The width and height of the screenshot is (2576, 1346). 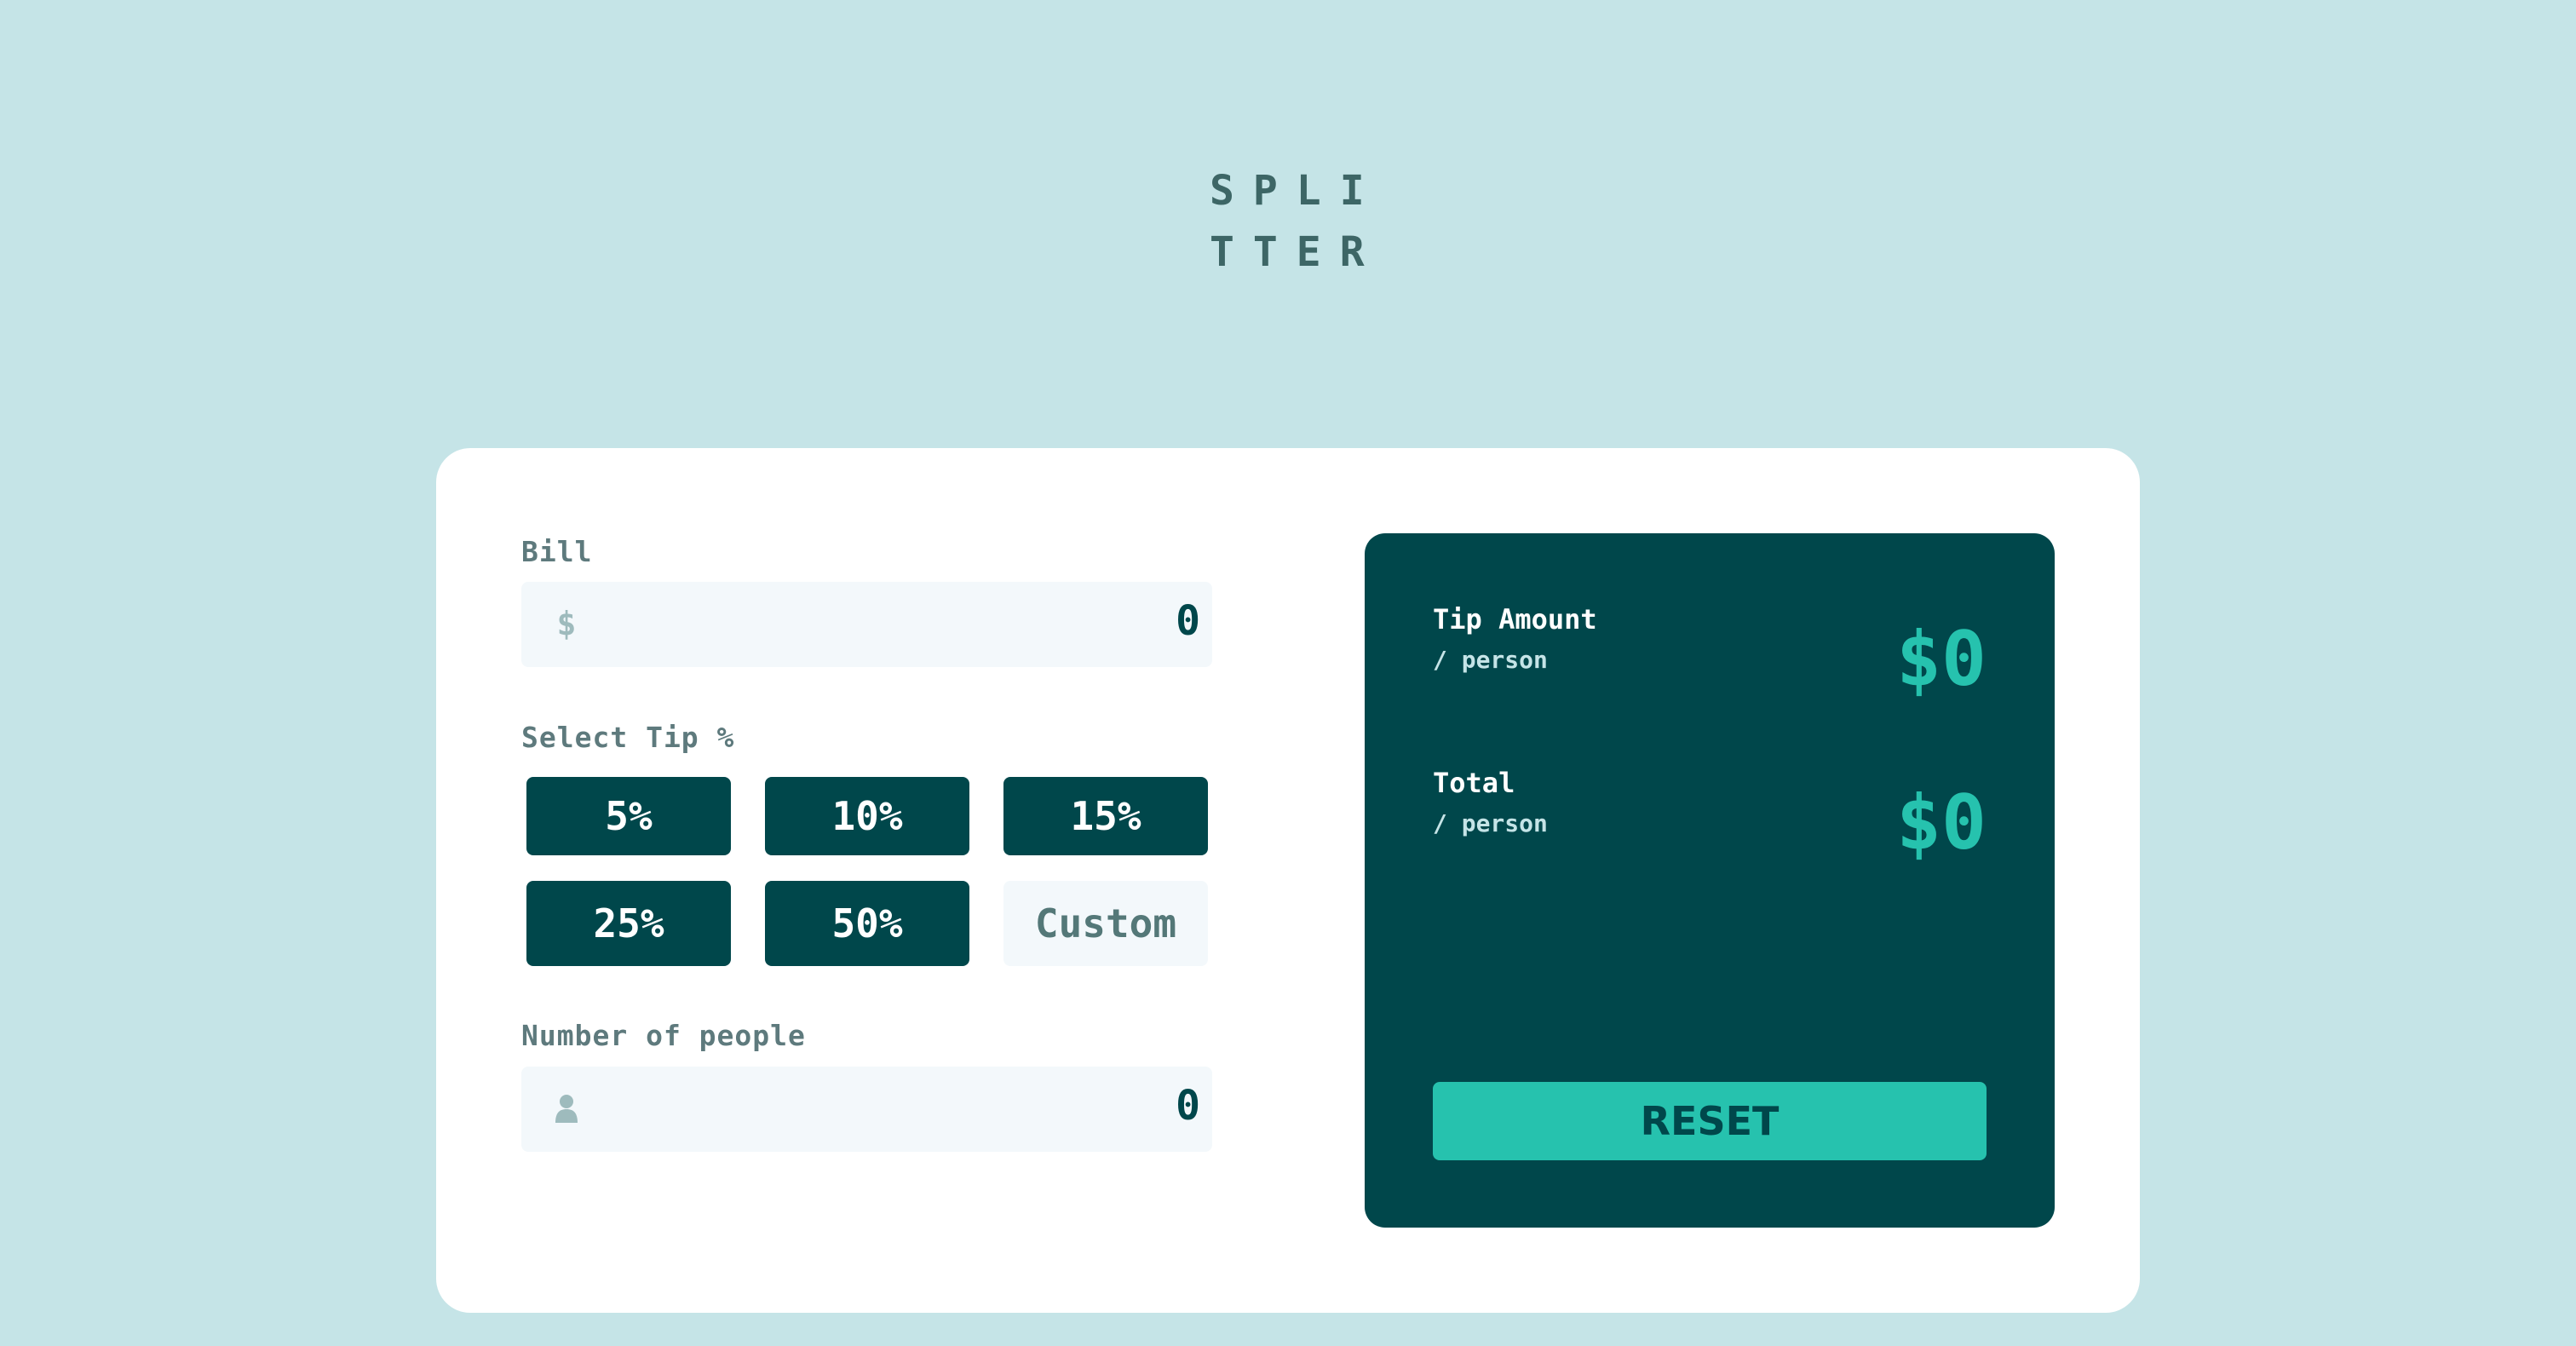 I want to click on bill-input: $ 0, so click(x=867, y=624).